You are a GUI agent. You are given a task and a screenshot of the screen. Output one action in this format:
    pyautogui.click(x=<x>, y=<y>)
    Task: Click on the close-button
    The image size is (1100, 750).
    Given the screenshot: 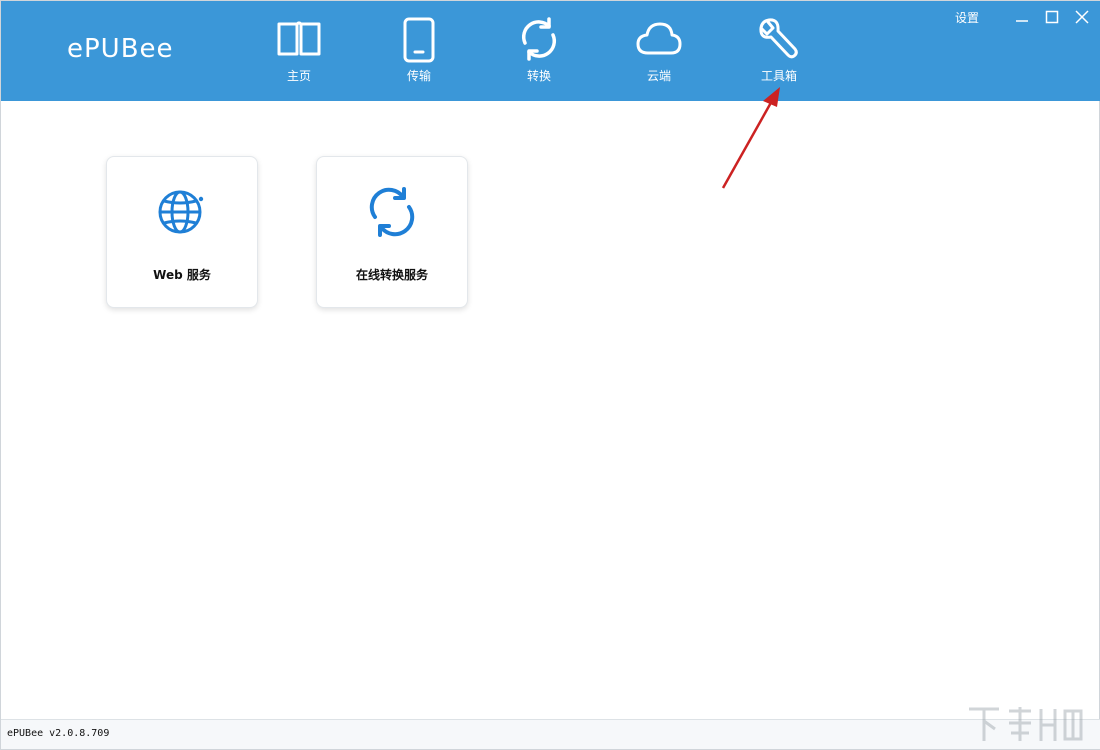 What is the action you would take?
    pyautogui.click(x=1082, y=17)
    